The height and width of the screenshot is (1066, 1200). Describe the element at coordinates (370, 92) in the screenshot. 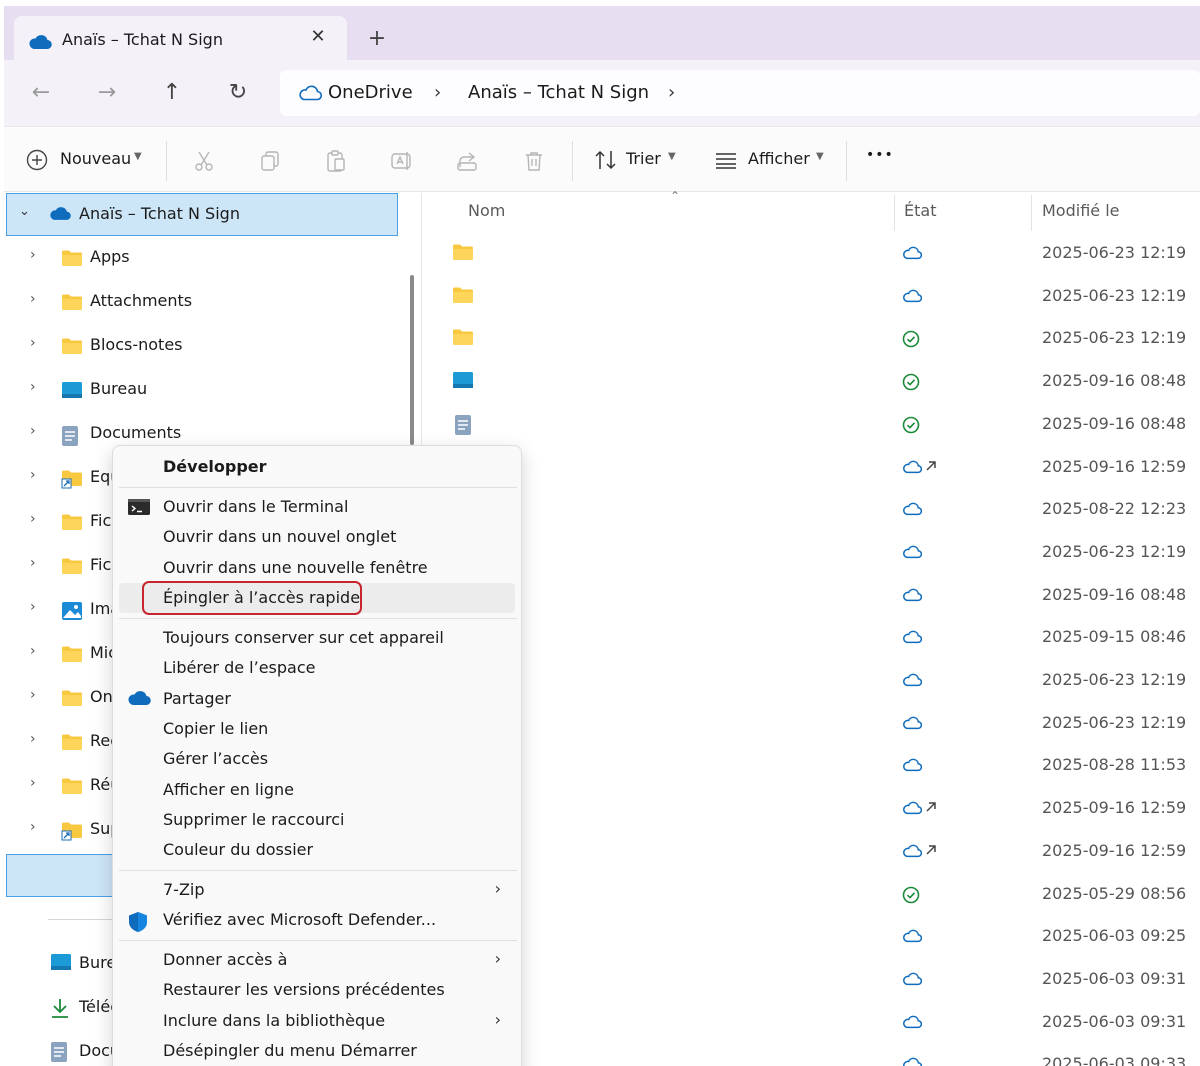

I see `breadcrumb-onedrive: OneDrive` at that location.